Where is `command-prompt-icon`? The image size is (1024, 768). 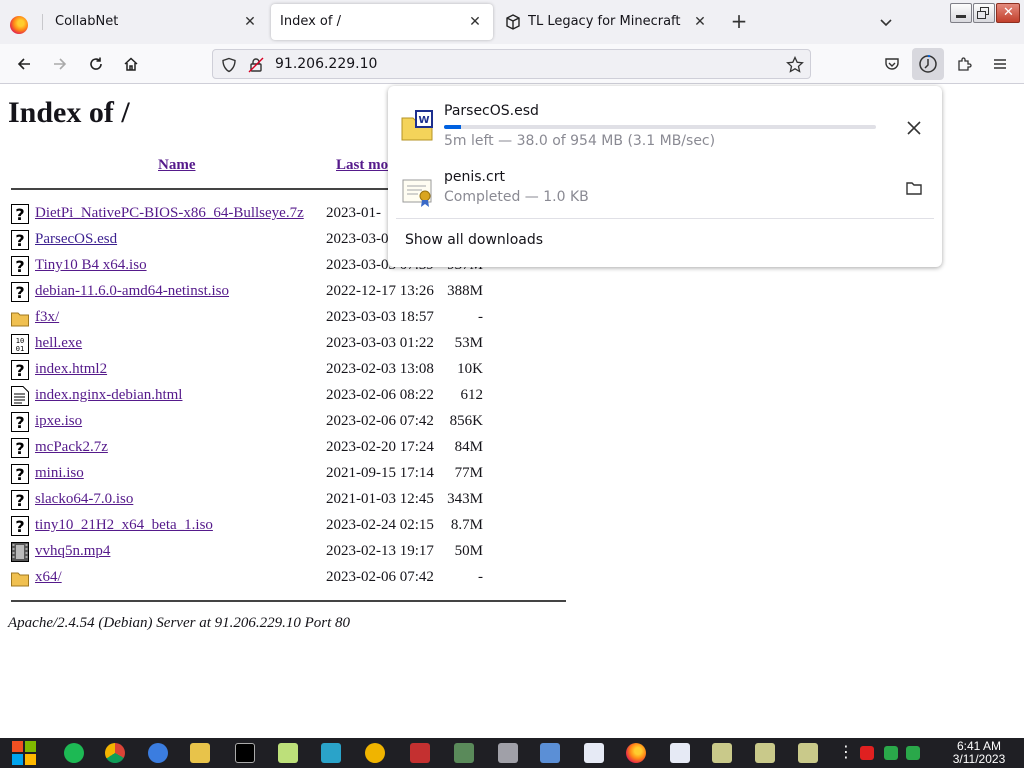
command-prompt-icon is located at coordinates (245, 753).